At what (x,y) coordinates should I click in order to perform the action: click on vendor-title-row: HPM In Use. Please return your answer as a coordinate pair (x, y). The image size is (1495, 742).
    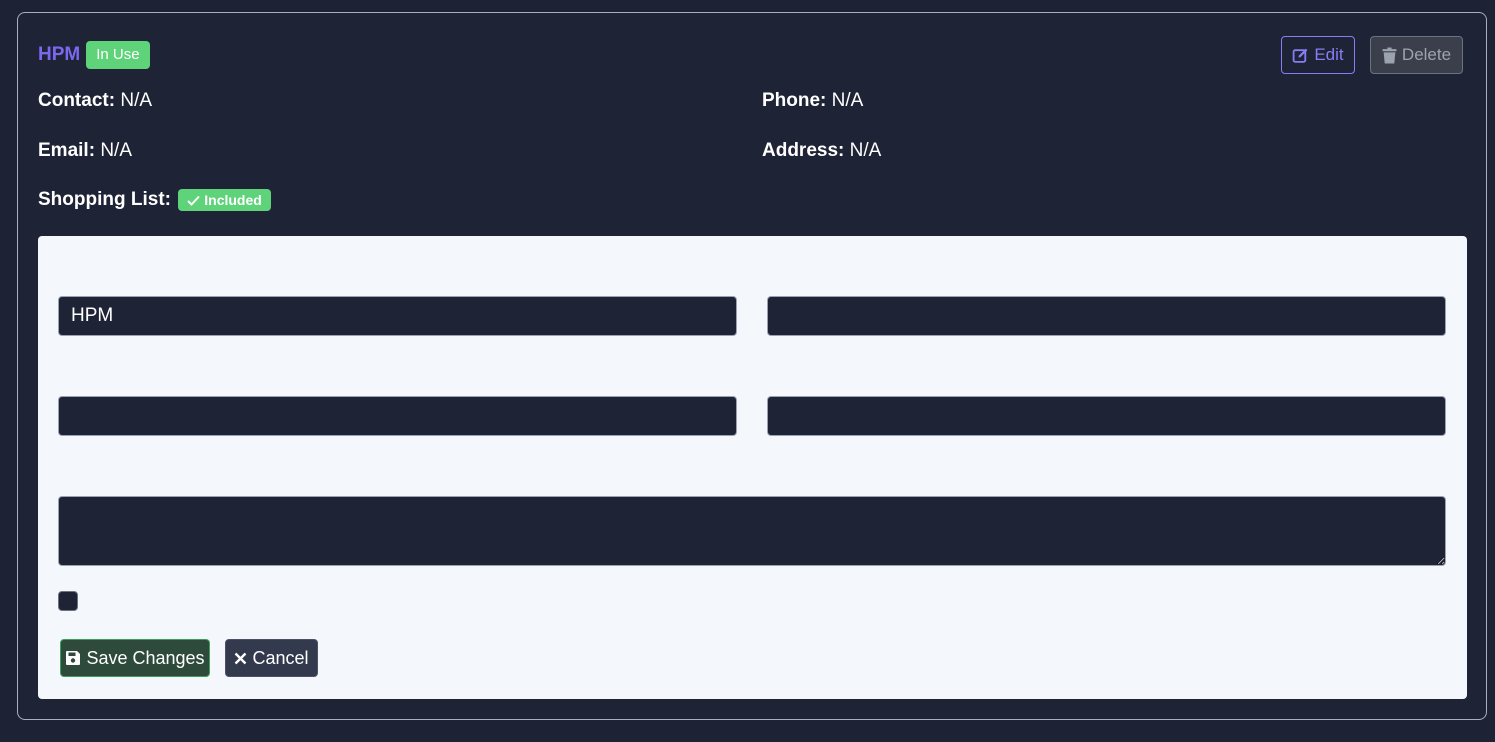
    Looking at the image, I should click on (94, 55).